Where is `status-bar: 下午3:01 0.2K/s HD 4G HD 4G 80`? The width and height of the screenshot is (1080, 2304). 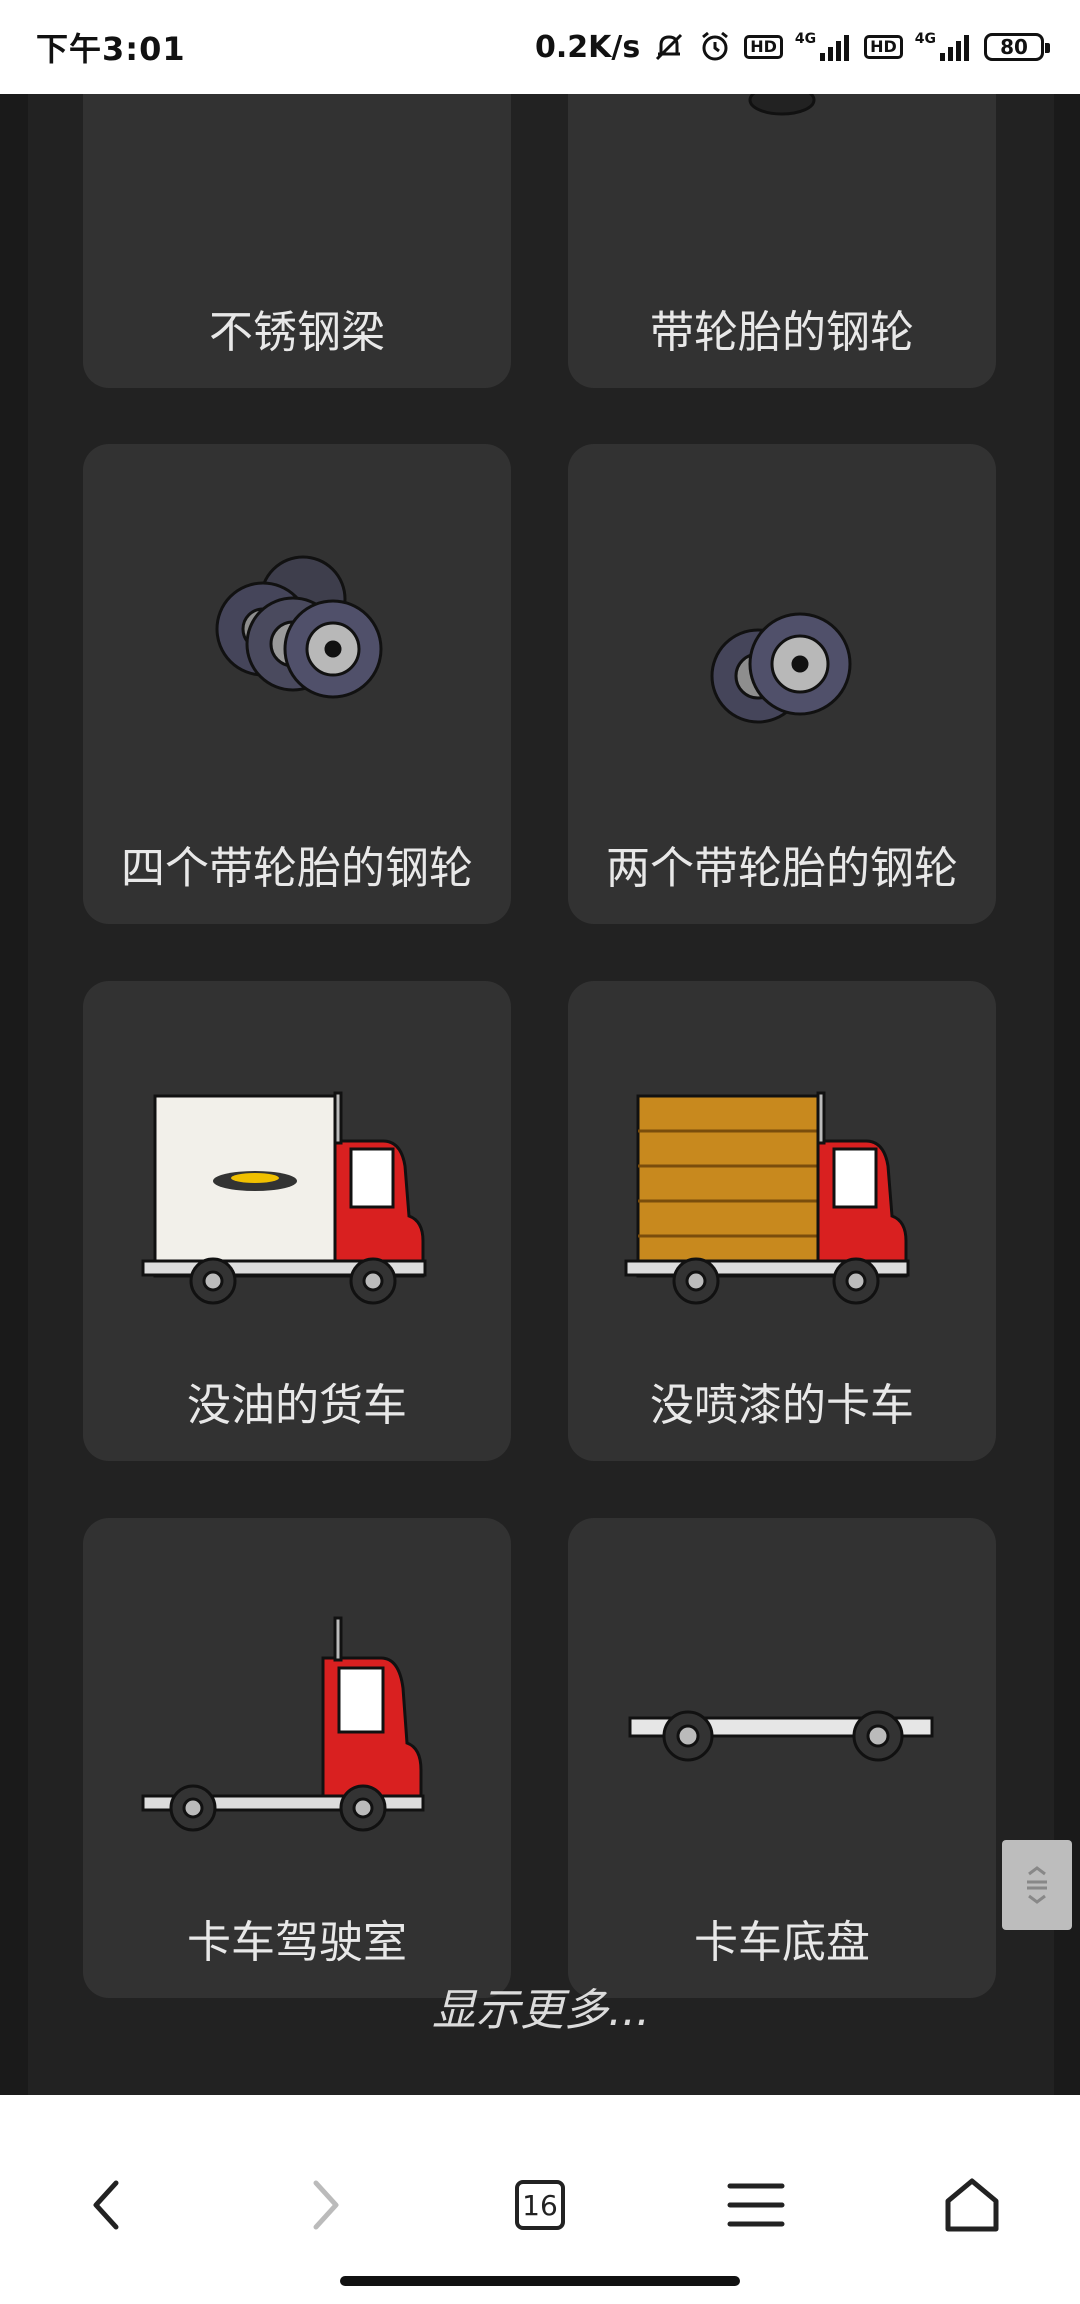 status-bar: 下午3:01 0.2K/s HD 4G HD 4G 80 is located at coordinates (540, 47).